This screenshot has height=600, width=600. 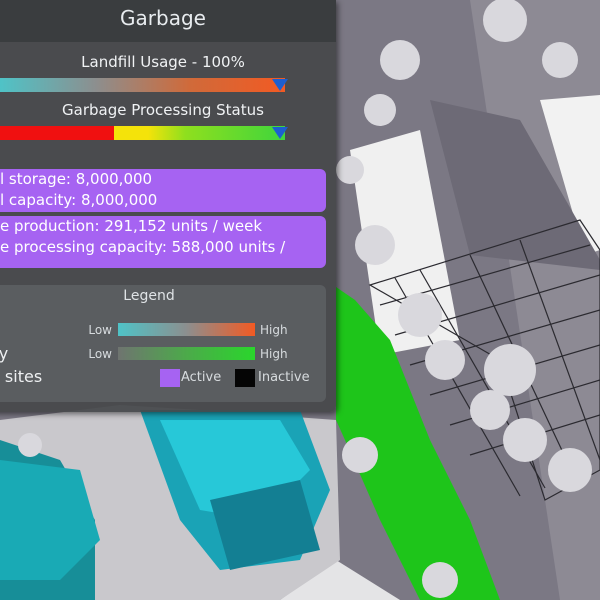 I want to click on processing-status-bar, so click(x=142, y=133).